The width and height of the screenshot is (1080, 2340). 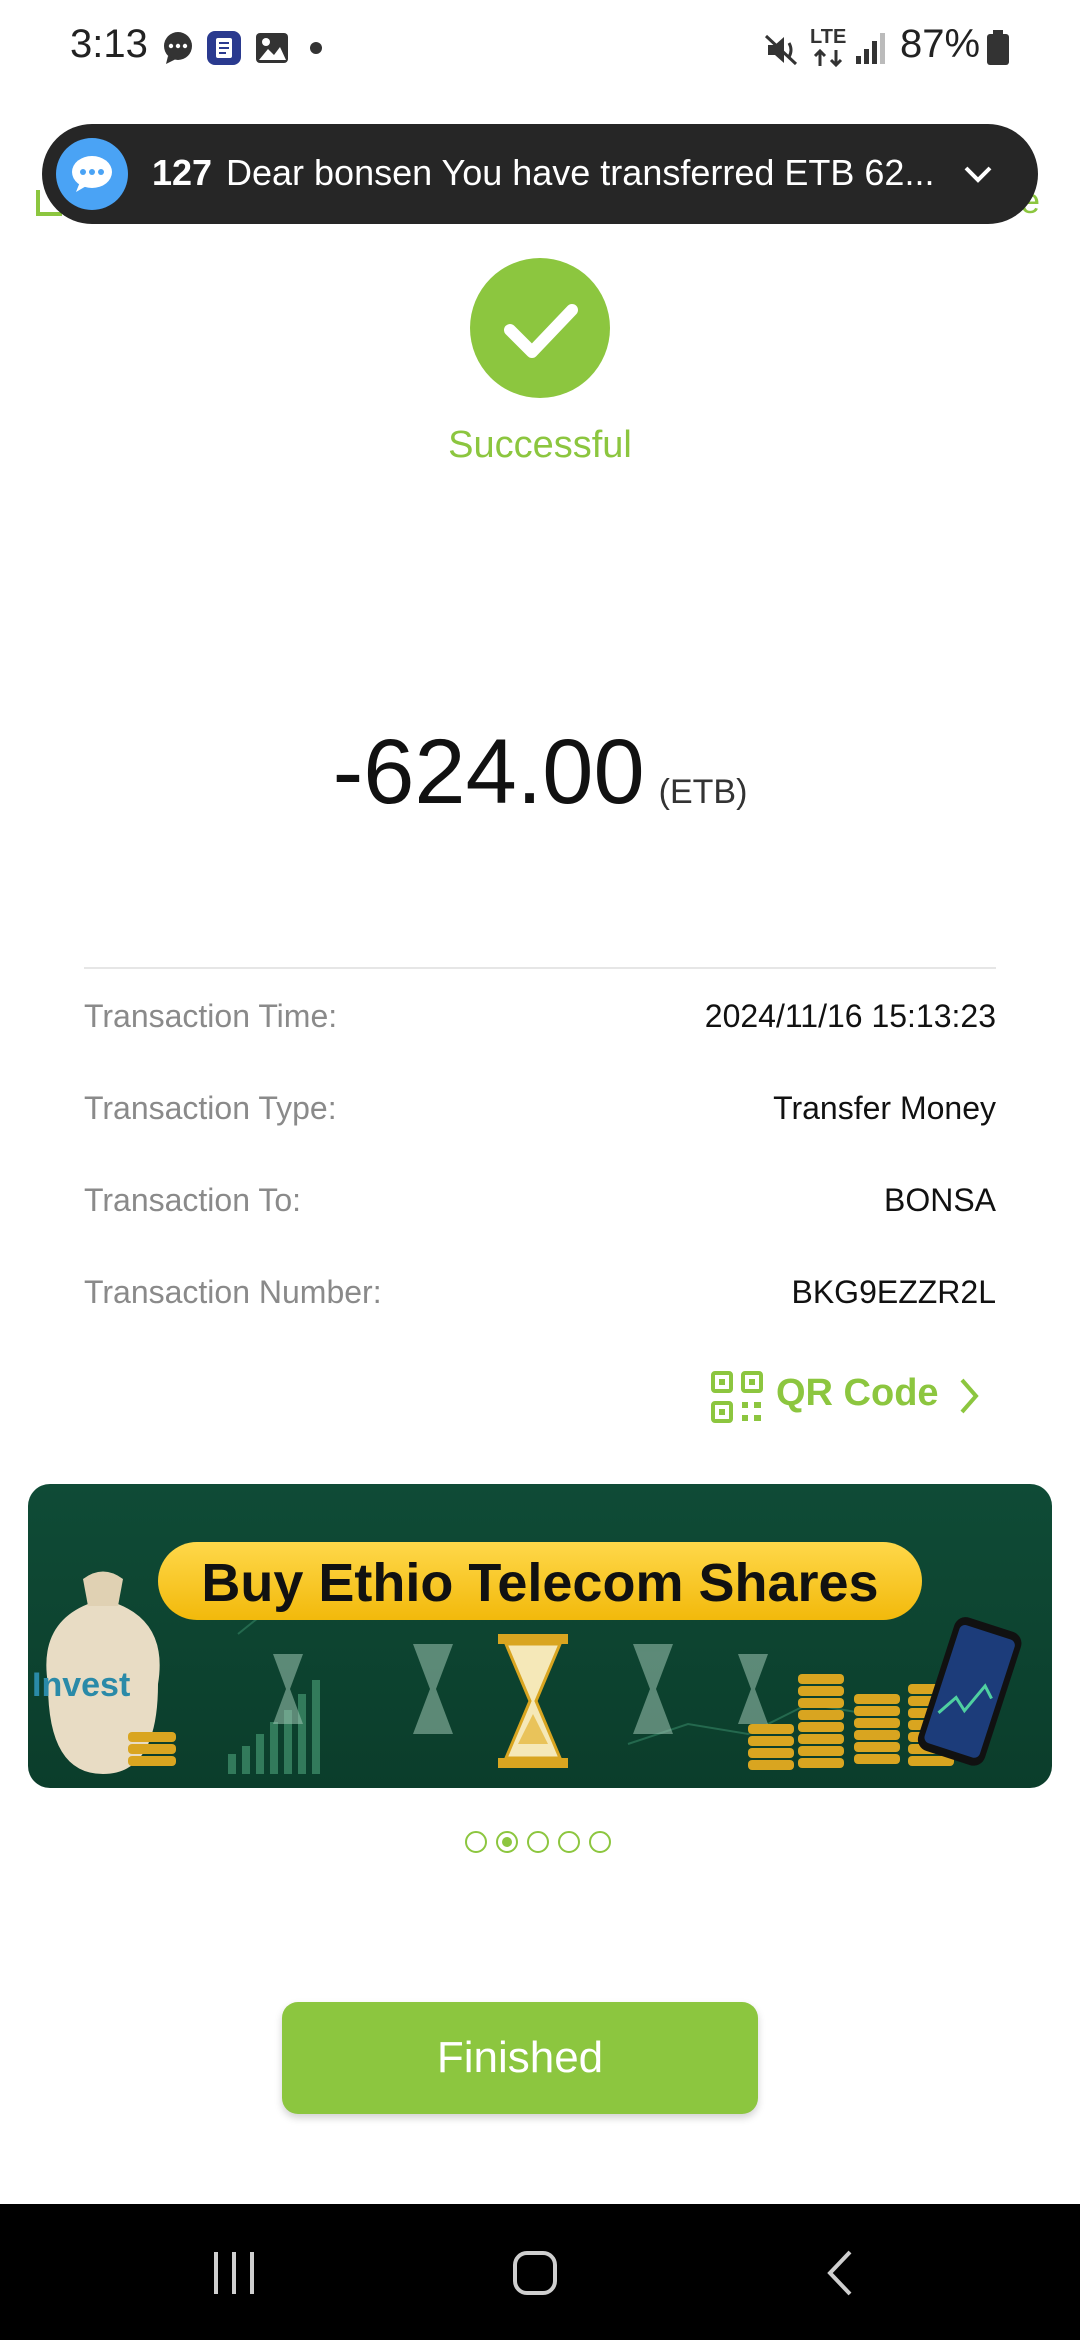 I want to click on data-arrows-icon, so click(x=828, y=58).